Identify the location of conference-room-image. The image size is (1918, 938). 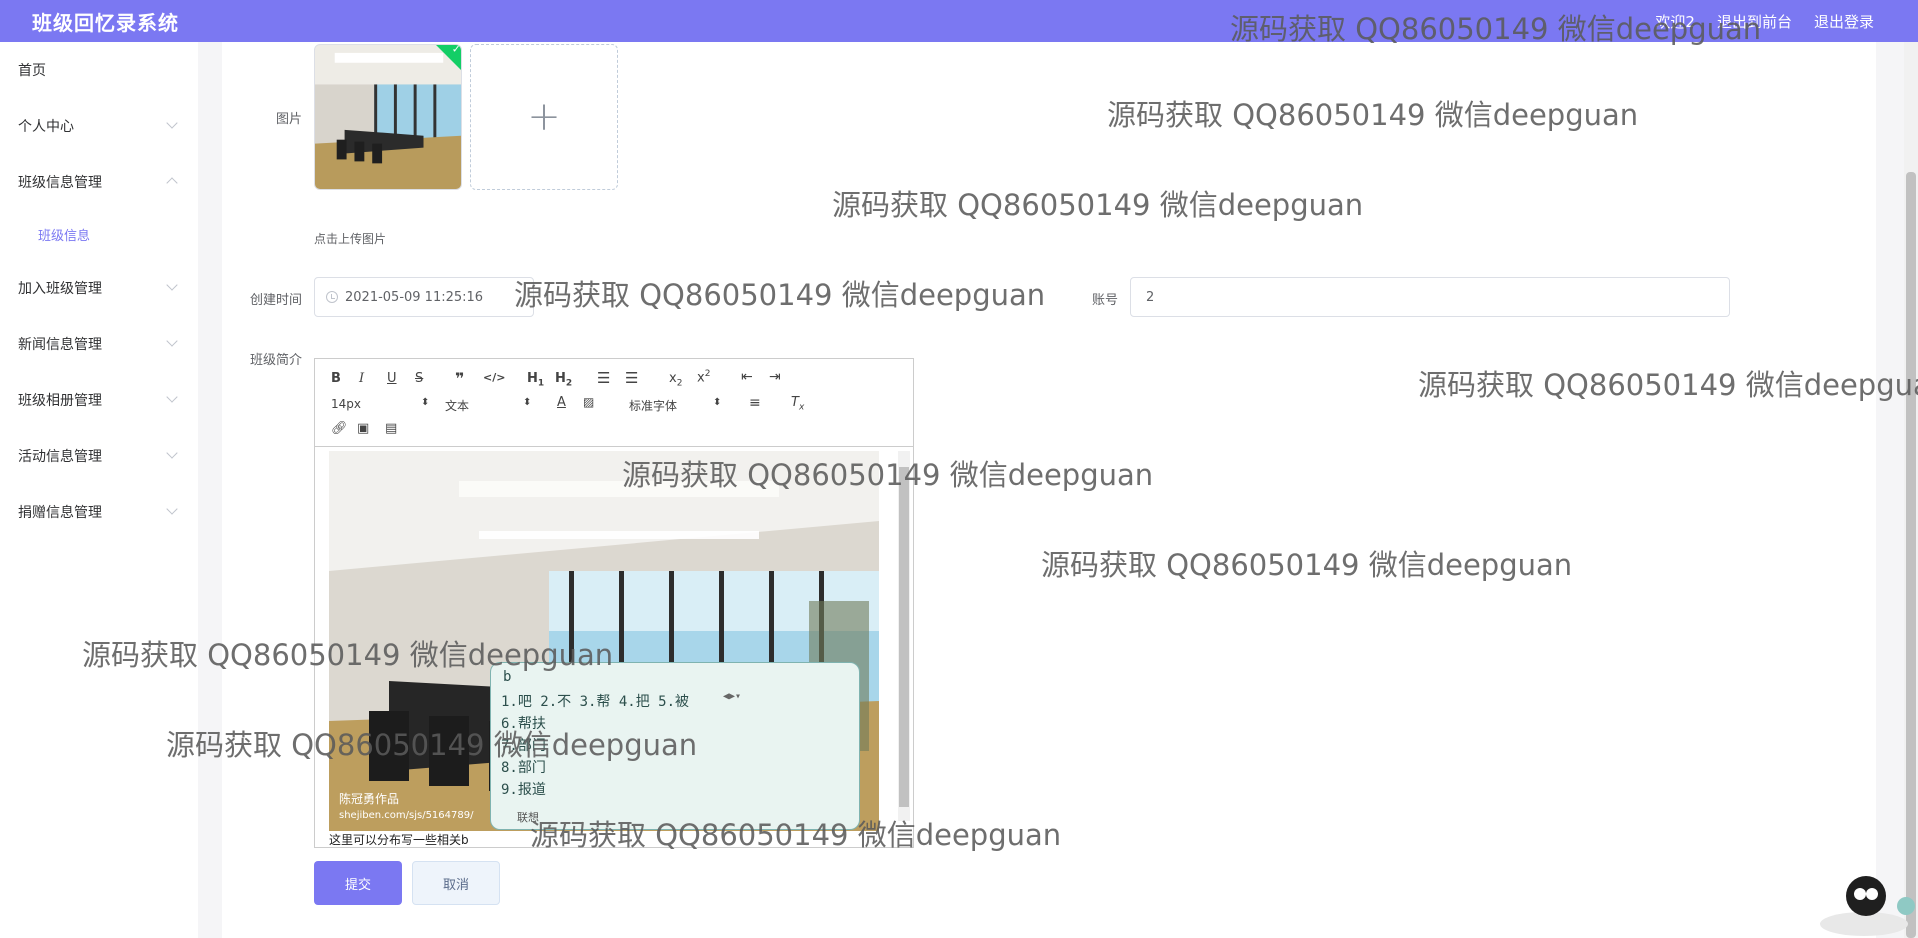
(388, 117).